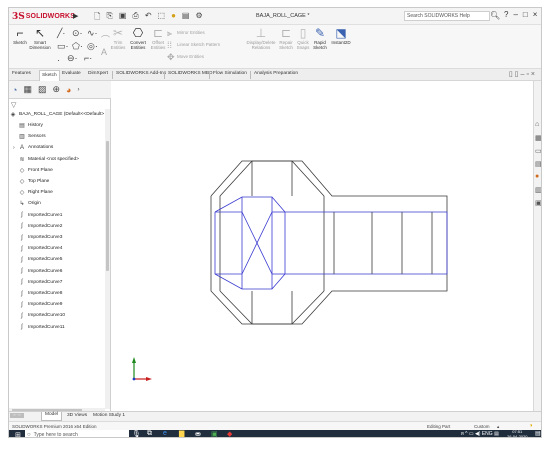 The width and height of the screenshot is (550, 452). What do you see at coordinates (92, 46) in the screenshot?
I see `ellipse-icon: ◎·` at bounding box center [92, 46].